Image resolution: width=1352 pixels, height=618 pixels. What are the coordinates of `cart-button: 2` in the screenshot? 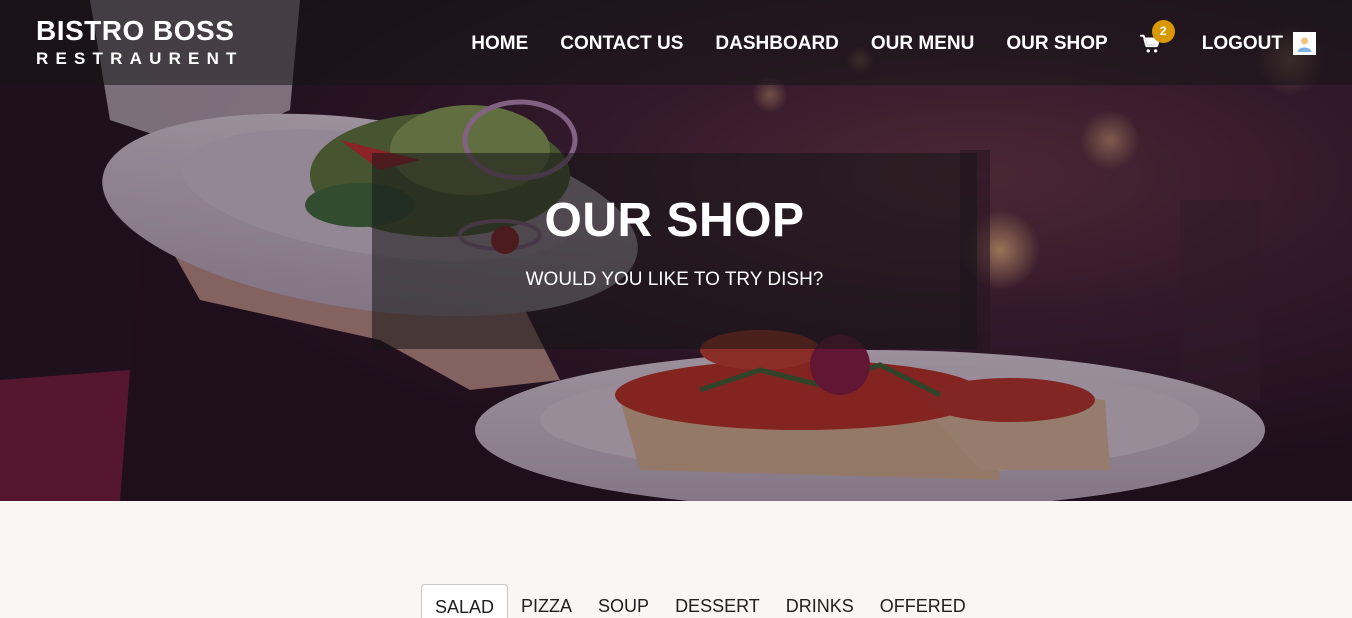 It's located at (1157, 37).